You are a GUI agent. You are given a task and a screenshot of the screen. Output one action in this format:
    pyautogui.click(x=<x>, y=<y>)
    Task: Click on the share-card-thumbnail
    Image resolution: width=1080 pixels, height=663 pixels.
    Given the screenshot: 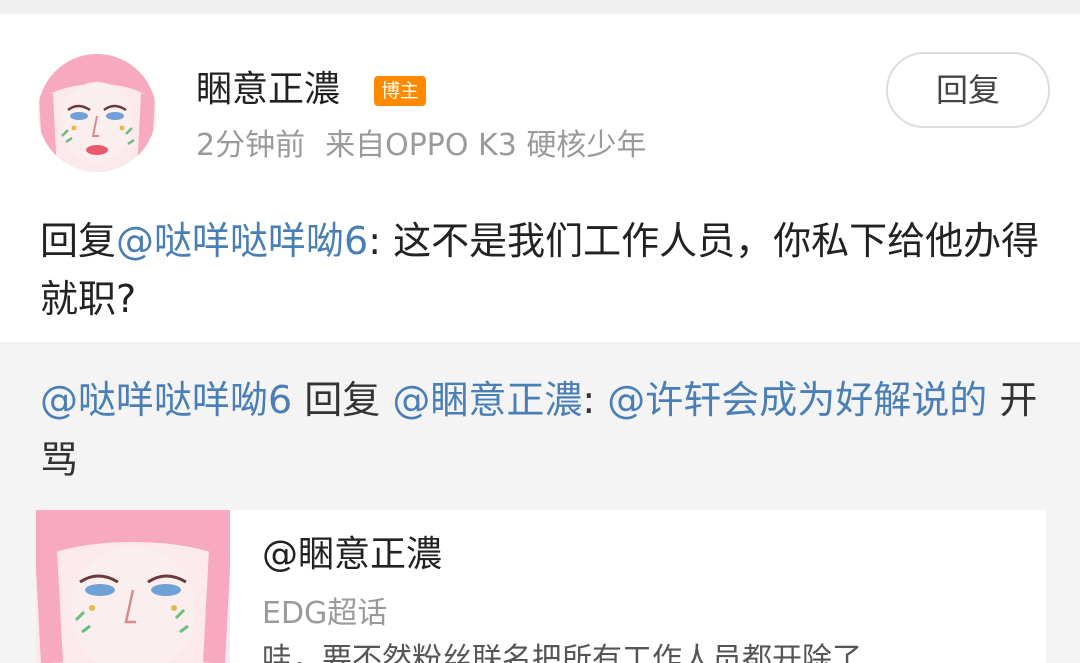 What is the action you would take?
    pyautogui.click(x=133, y=586)
    